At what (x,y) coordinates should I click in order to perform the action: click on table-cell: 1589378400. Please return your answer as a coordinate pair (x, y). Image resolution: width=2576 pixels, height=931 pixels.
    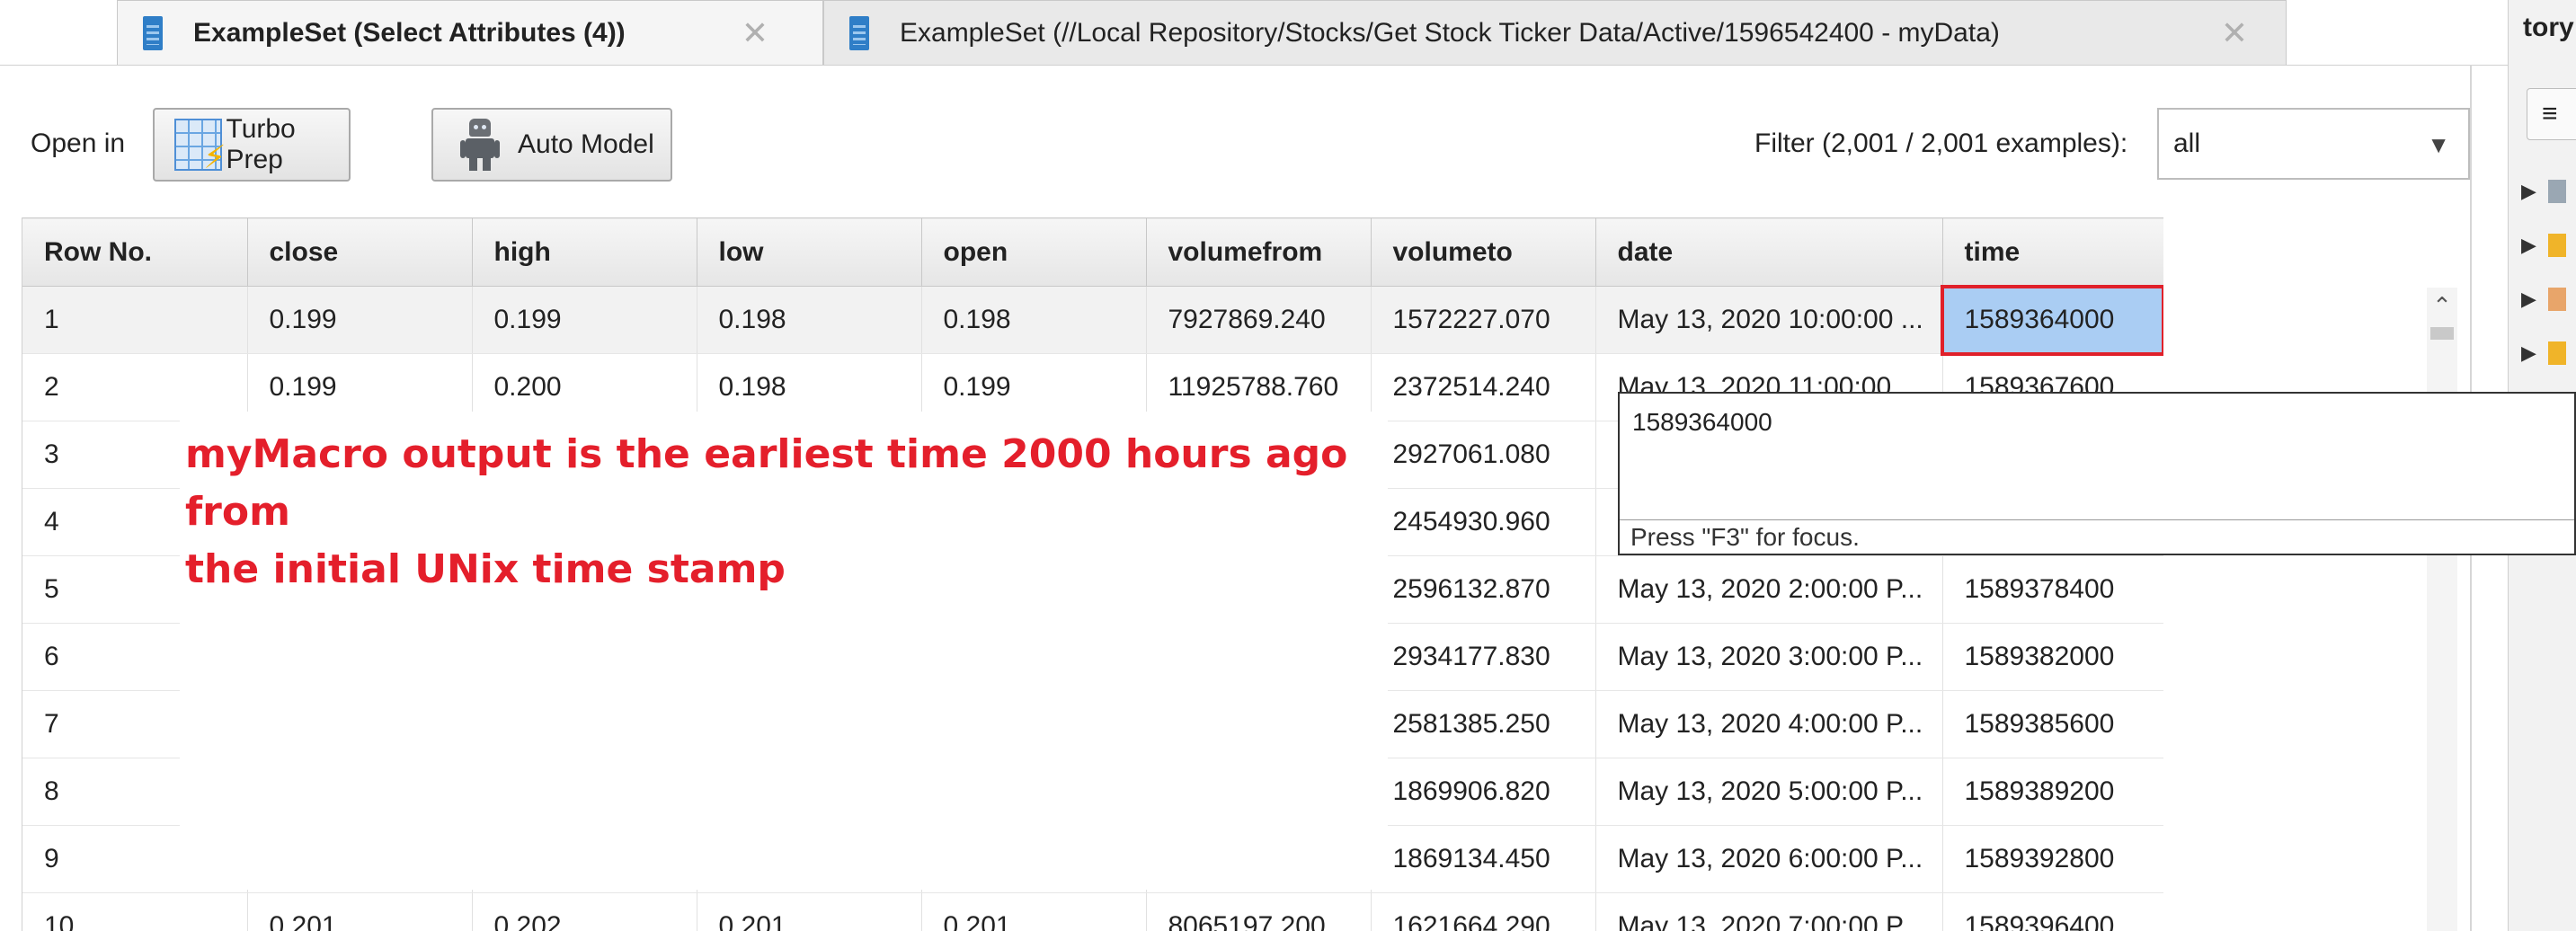
    Looking at the image, I should click on (2052, 589).